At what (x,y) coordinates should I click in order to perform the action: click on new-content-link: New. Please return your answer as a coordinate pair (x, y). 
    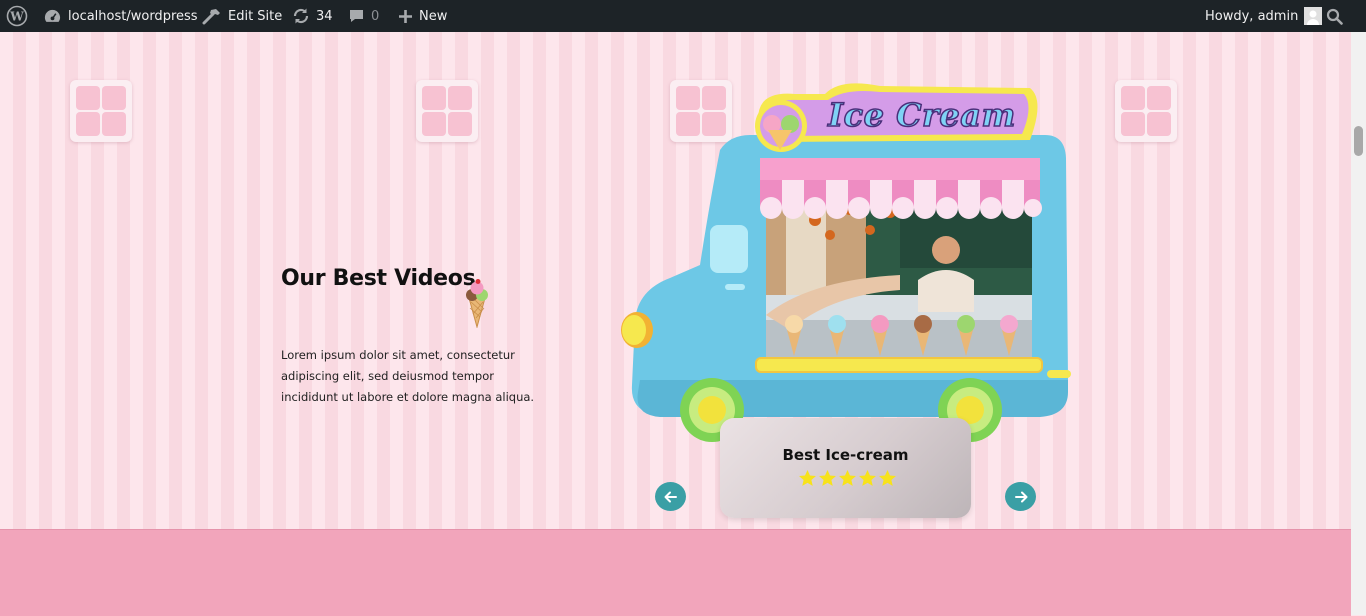
    Looking at the image, I should click on (422, 16).